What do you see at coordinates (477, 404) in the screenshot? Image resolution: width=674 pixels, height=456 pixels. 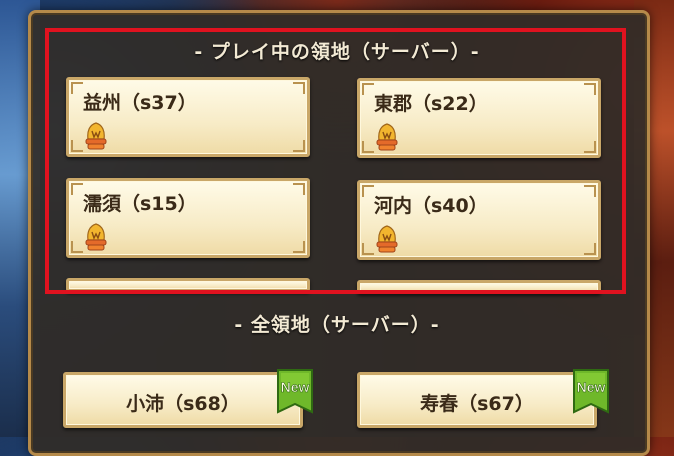 I see `server-card-label: 寿春（s67）` at bounding box center [477, 404].